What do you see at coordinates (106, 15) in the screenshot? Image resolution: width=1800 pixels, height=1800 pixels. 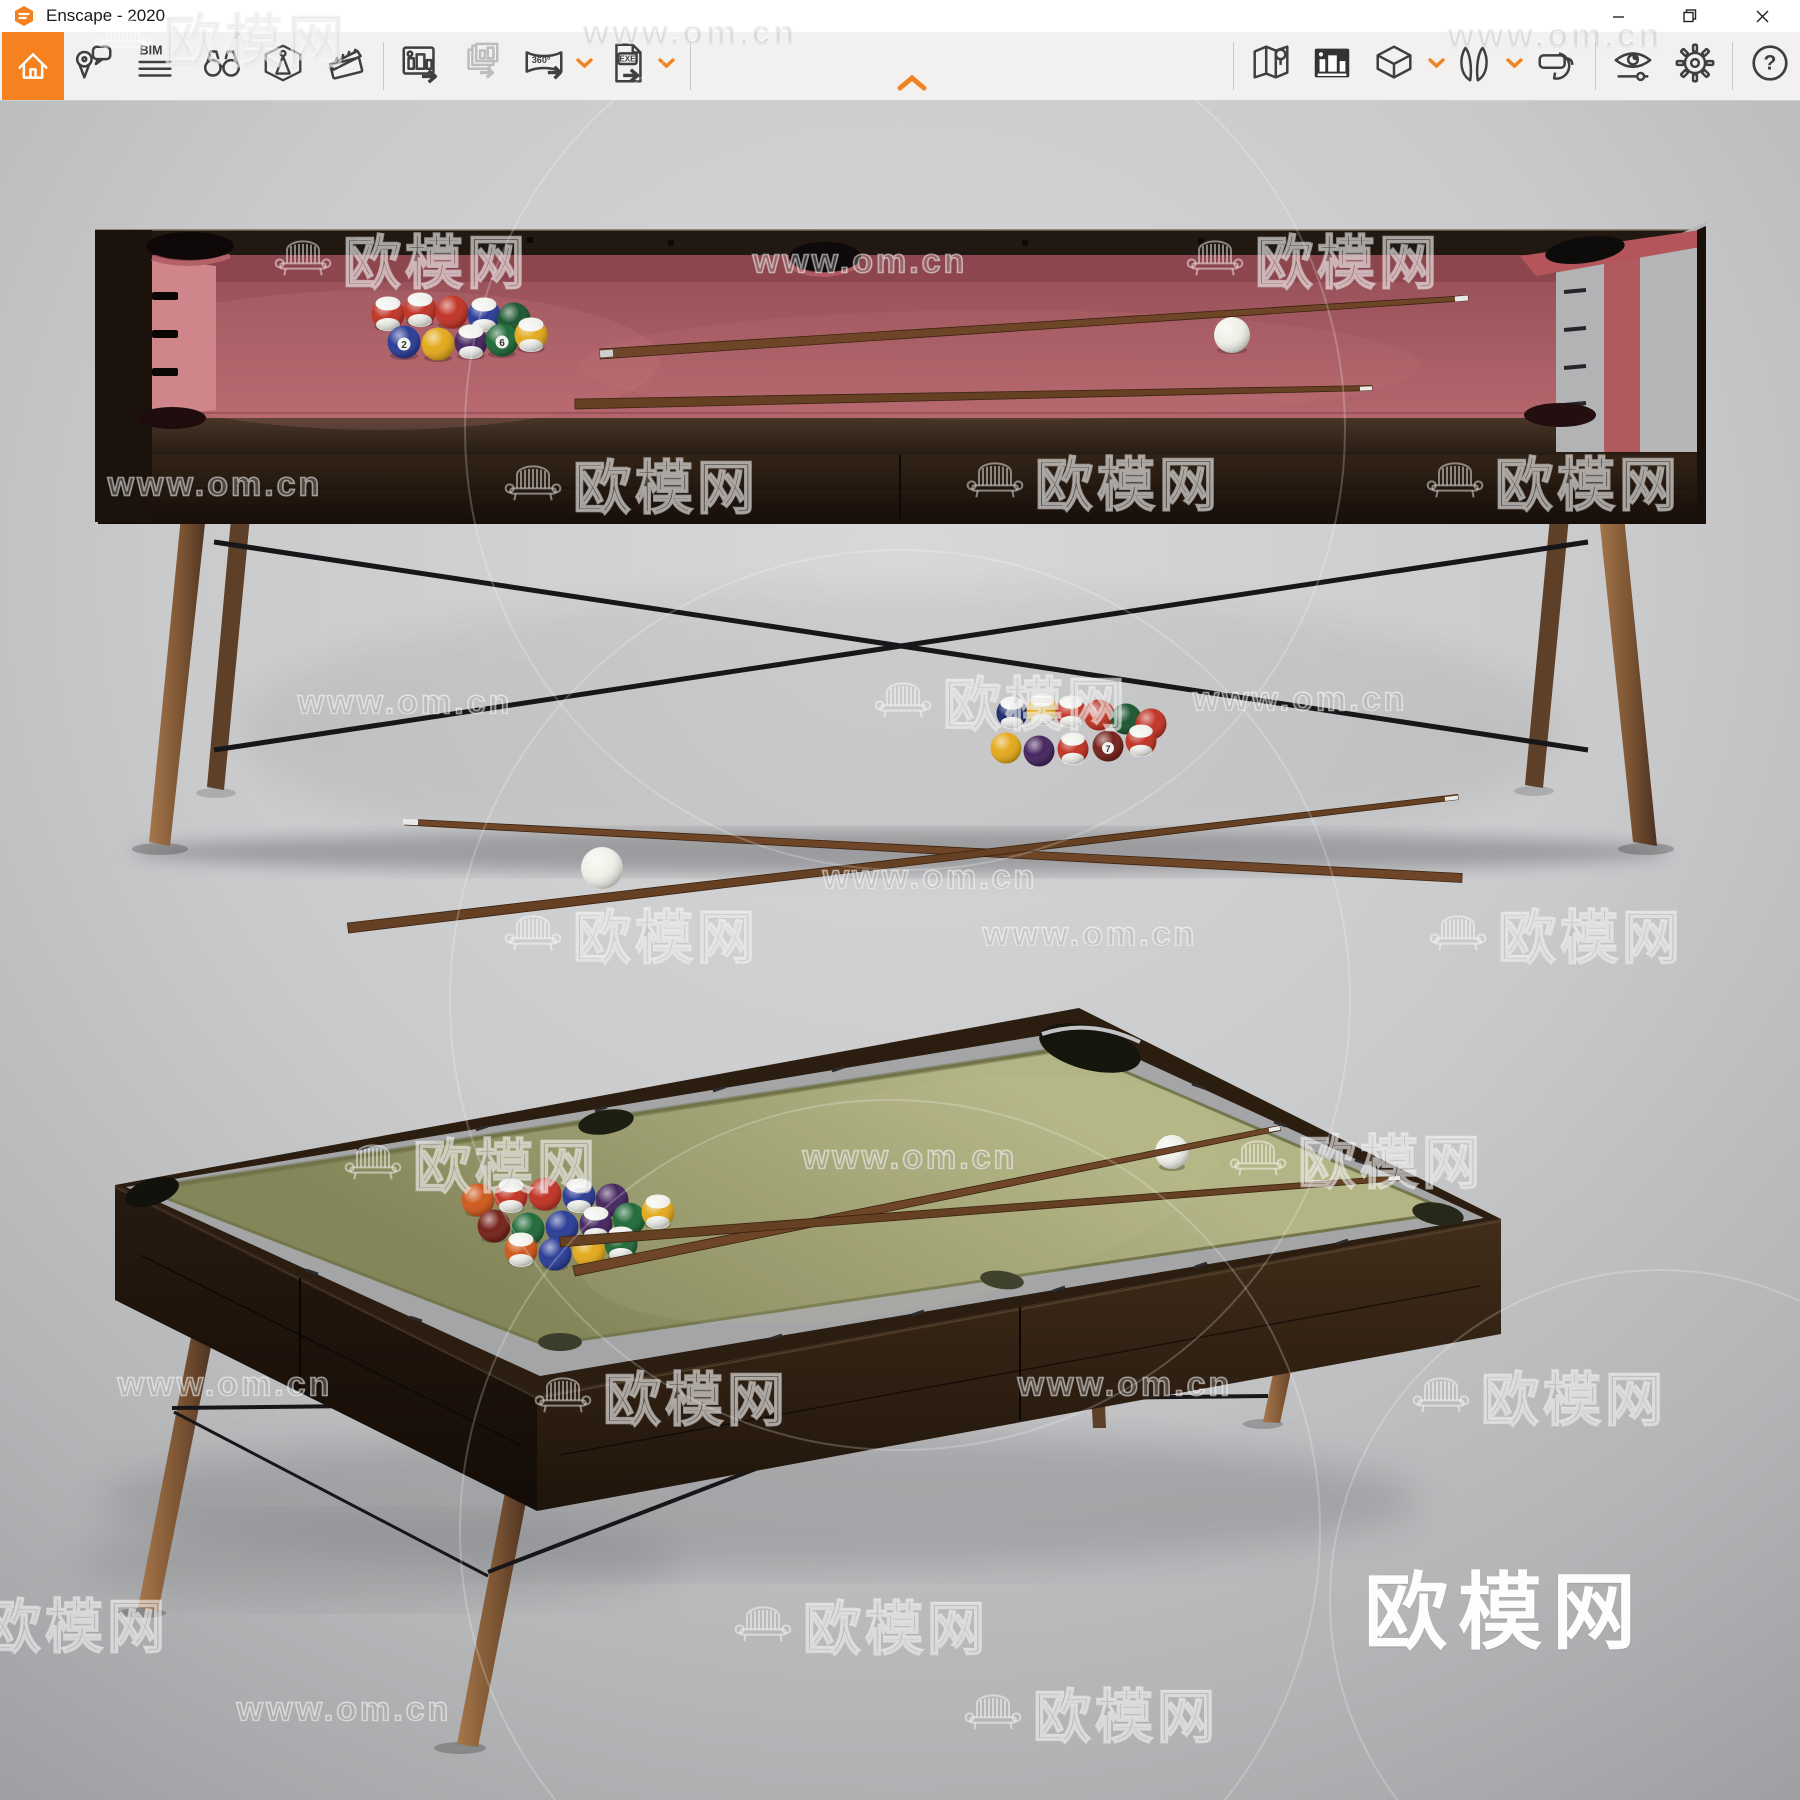 I see `window-title: Enscape - 2020` at bounding box center [106, 15].